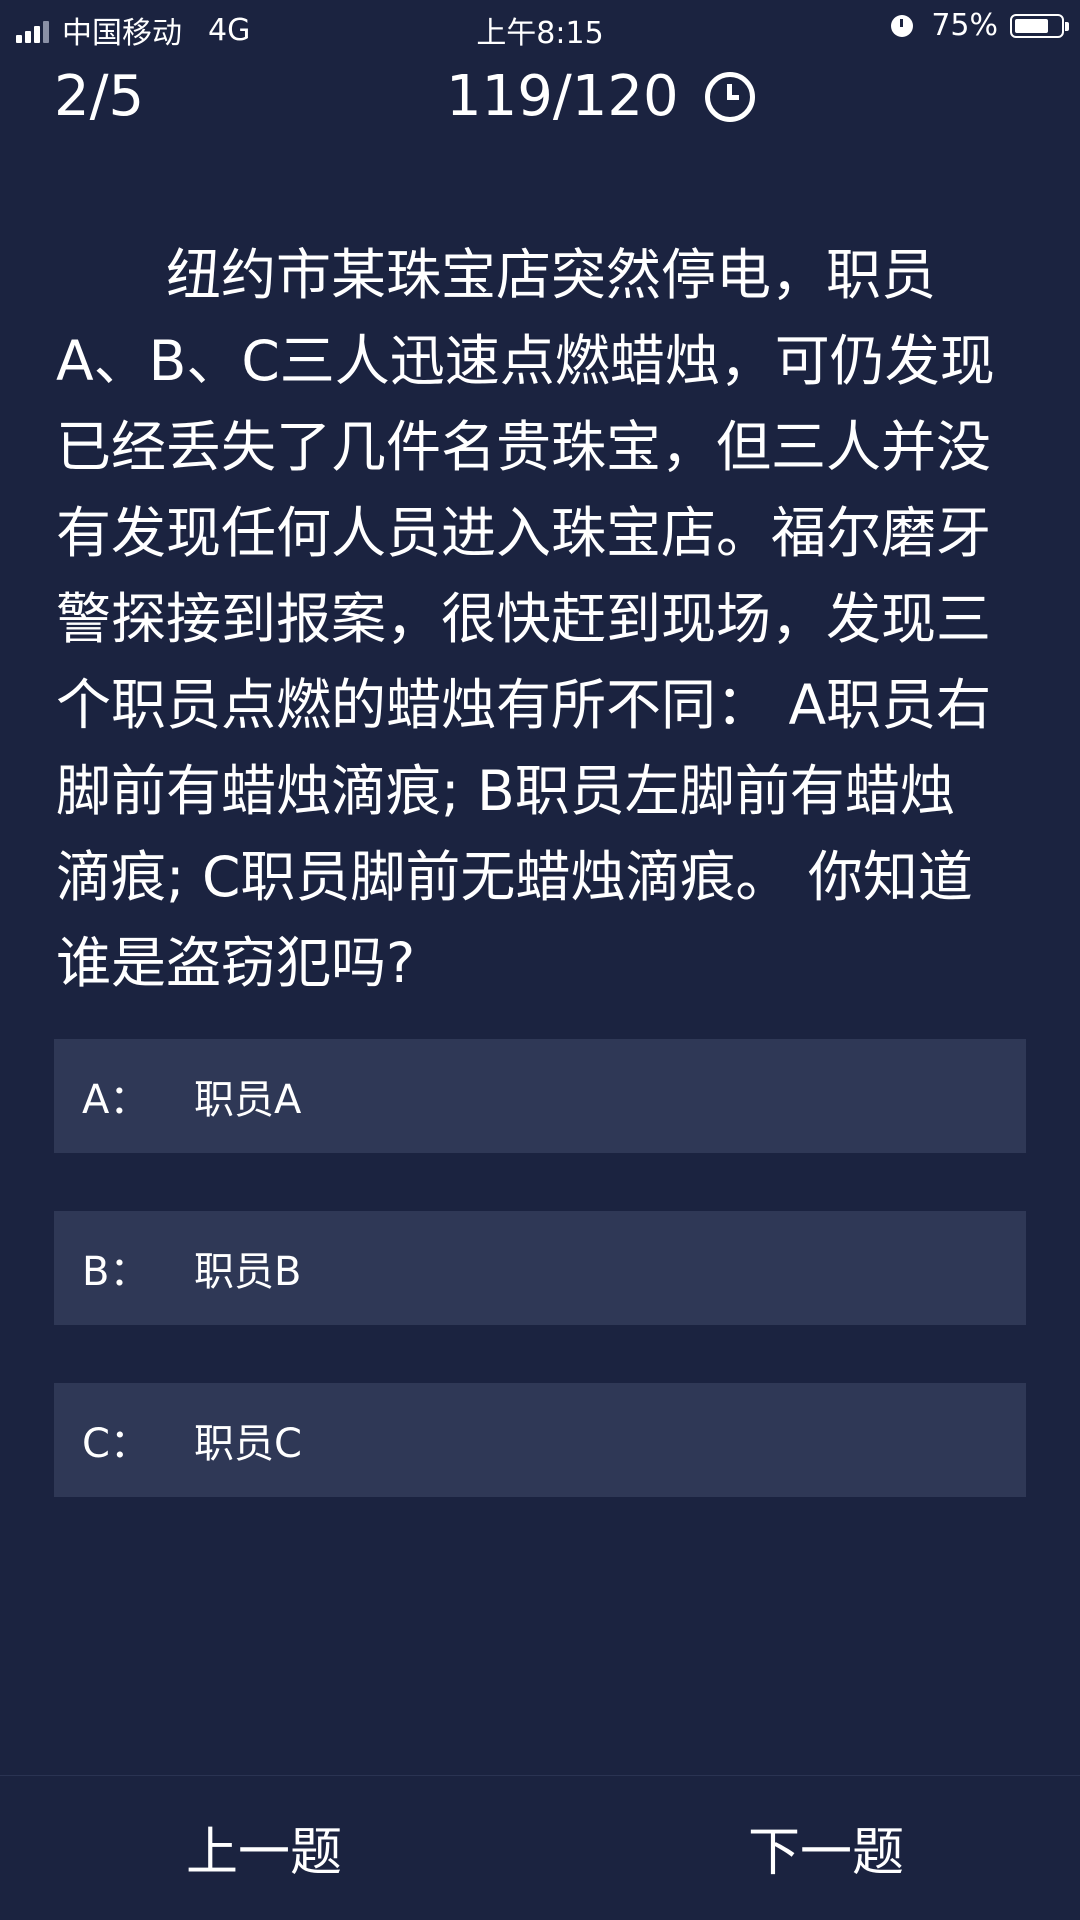  What do you see at coordinates (826, 1847) in the screenshot?
I see `next-question-button: 下一题` at bounding box center [826, 1847].